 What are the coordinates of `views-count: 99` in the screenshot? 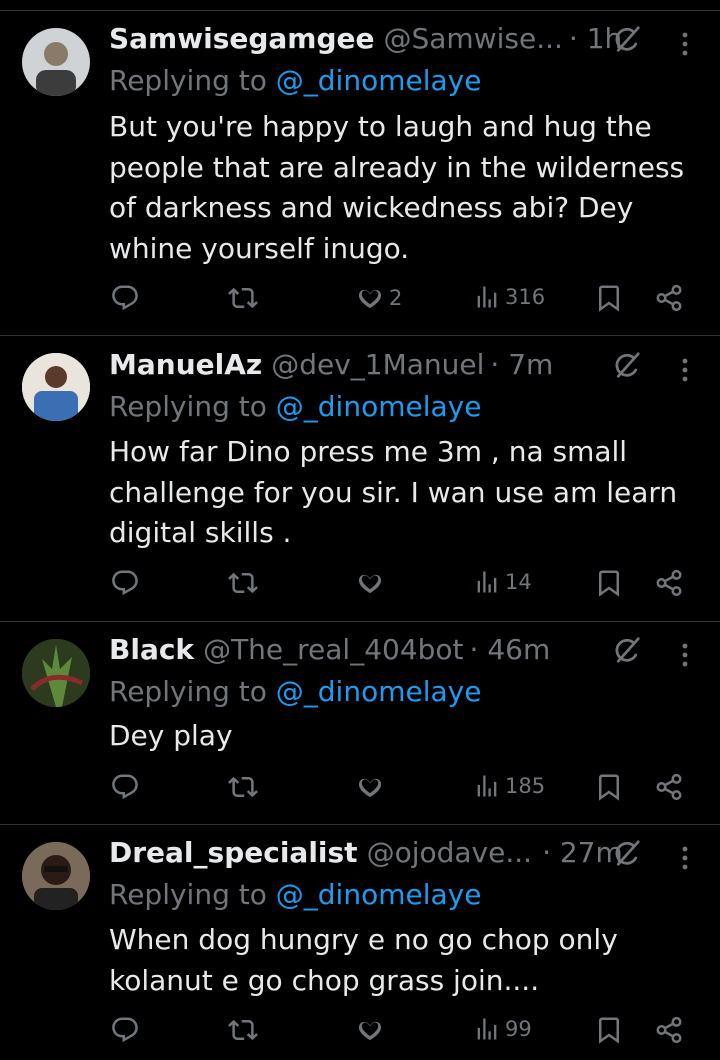 It's located at (518, 1029).